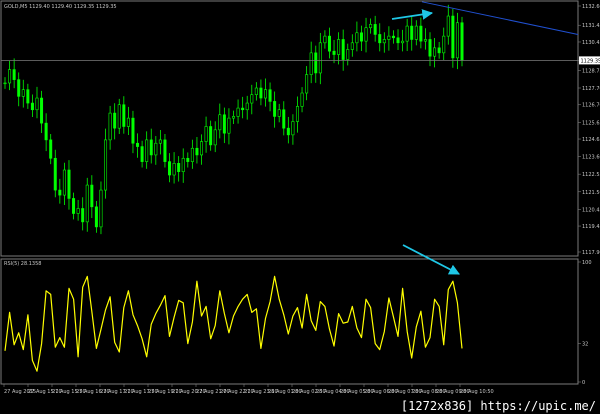 Image resolution: width=600 pixels, height=414 pixels. I want to click on price-tick-label: 1122.55, so click(591, 175).